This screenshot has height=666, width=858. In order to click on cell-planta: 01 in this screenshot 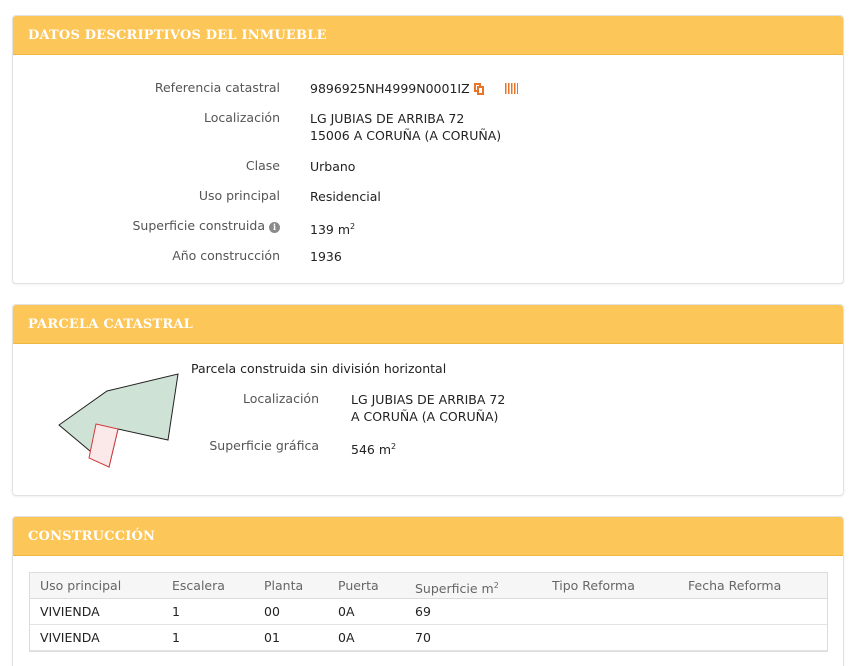, I will do `click(272, 637)`.